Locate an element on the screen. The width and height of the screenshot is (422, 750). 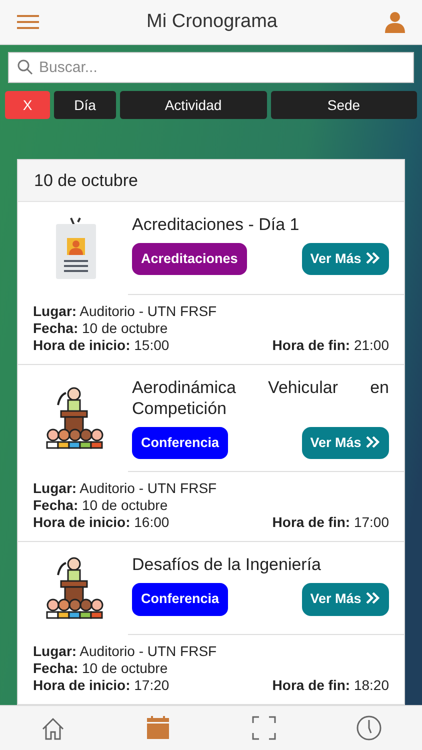
home-icon is located at coordinates (53, 728).